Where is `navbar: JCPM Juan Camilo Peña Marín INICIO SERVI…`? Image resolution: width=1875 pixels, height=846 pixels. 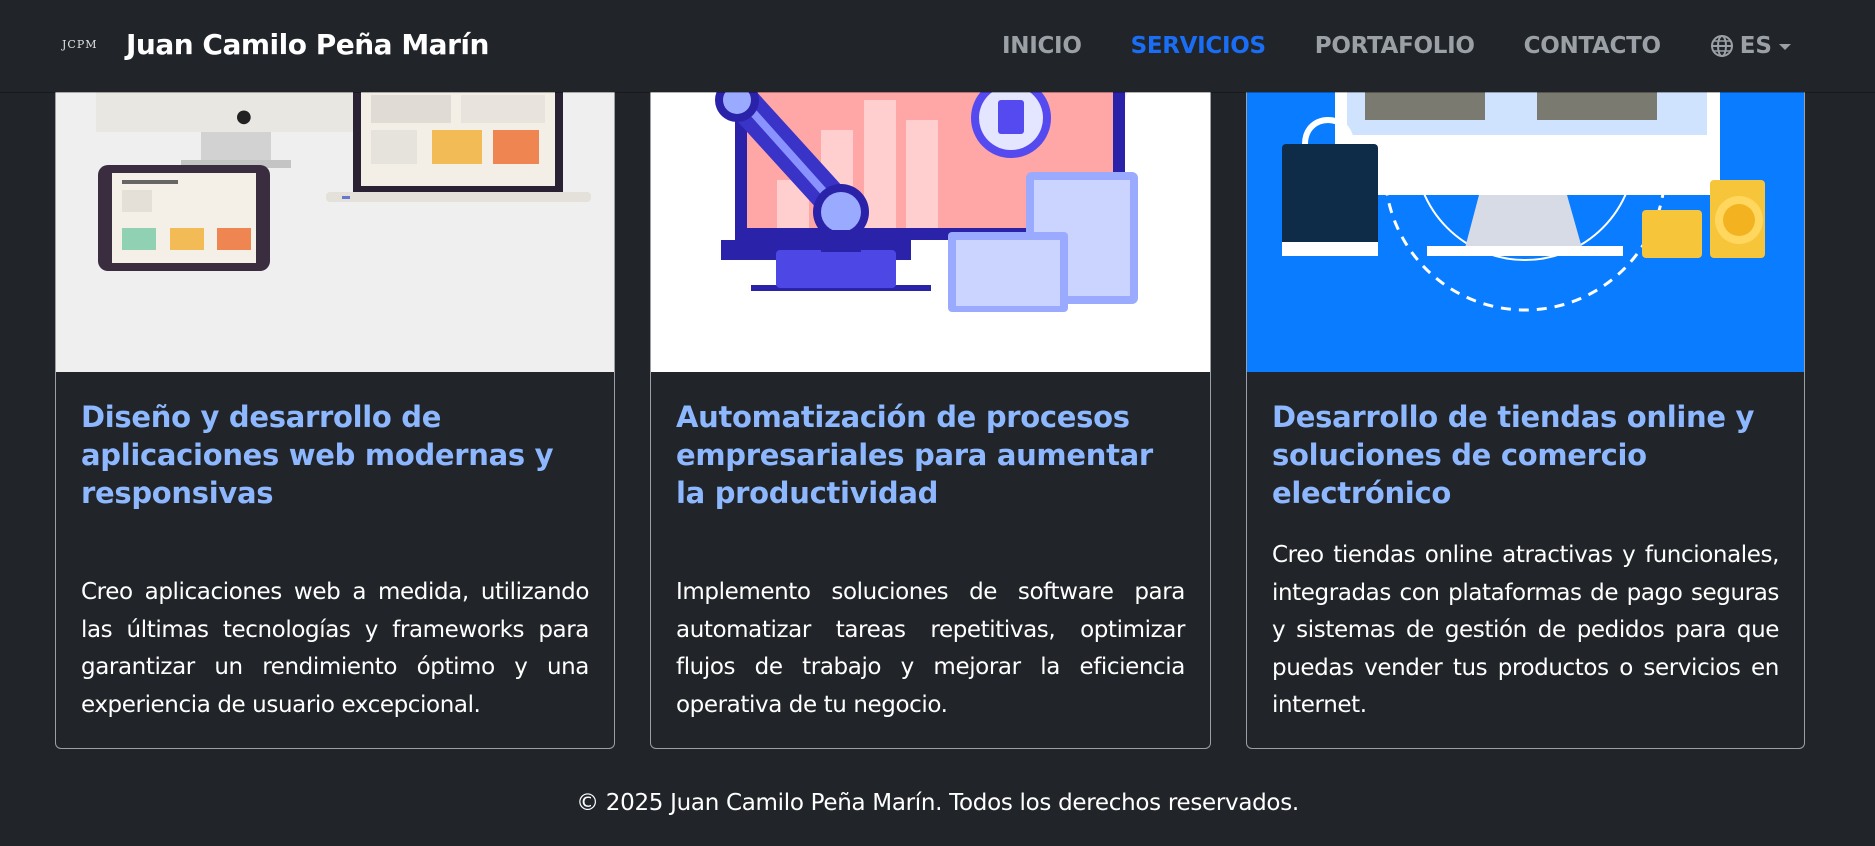 navbar: JCPM Juan Camilo Peña Marín INICIO SERVI… is located at coordinates (937, 46).